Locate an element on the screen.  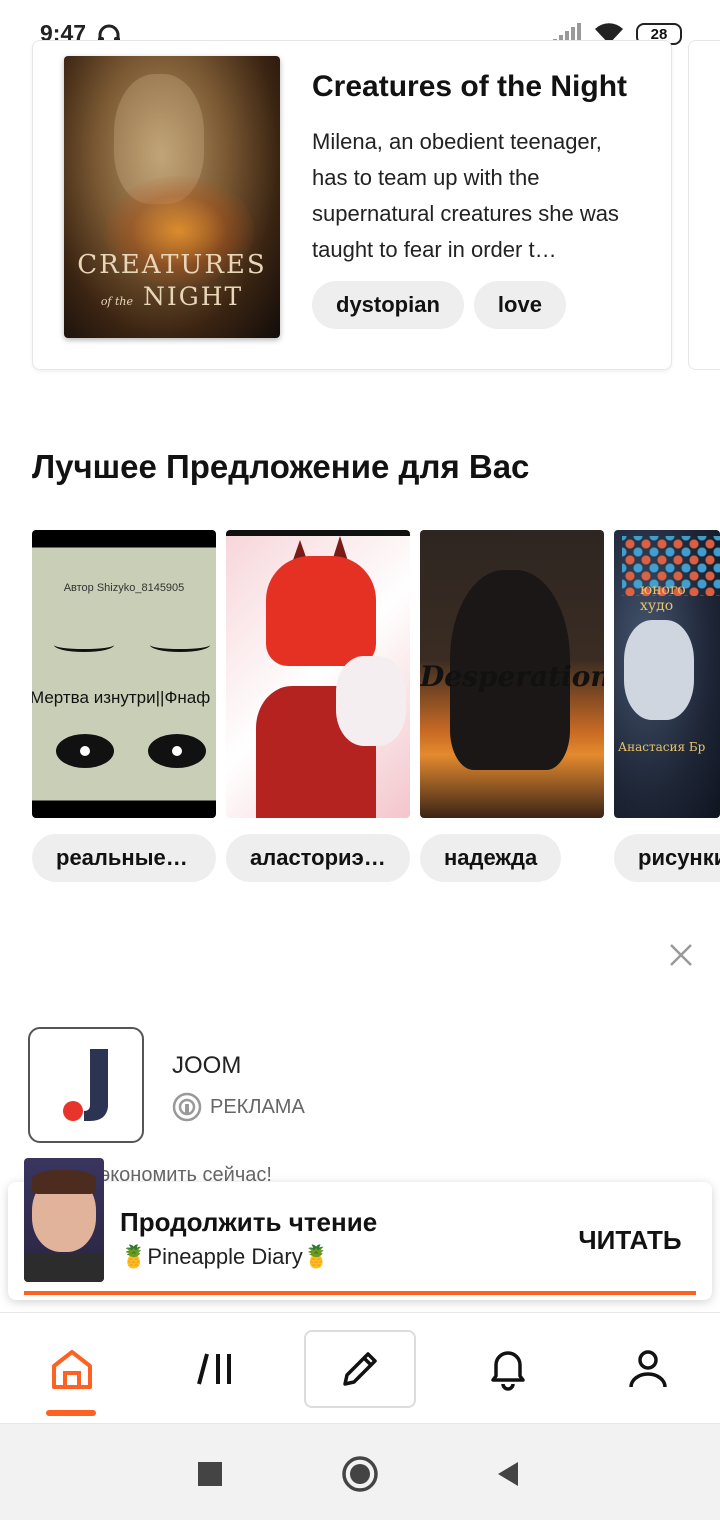
cover-author: Автор Shizyko_8145905 is located at coordinates (124, 588).